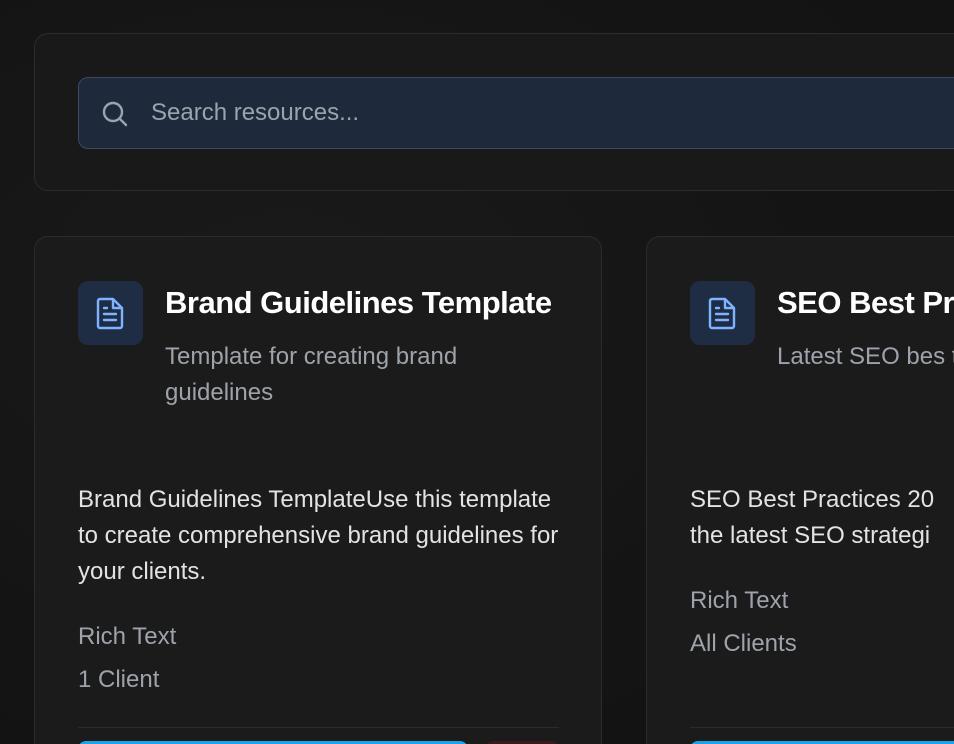 This screenshot has height=744, width=954. I want to click on search-box, so click(516, 113).